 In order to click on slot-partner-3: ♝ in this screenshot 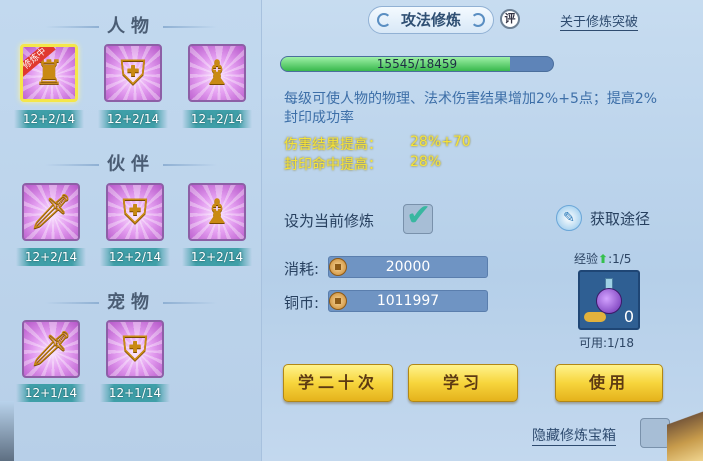, I will do `click(217, 212)`.